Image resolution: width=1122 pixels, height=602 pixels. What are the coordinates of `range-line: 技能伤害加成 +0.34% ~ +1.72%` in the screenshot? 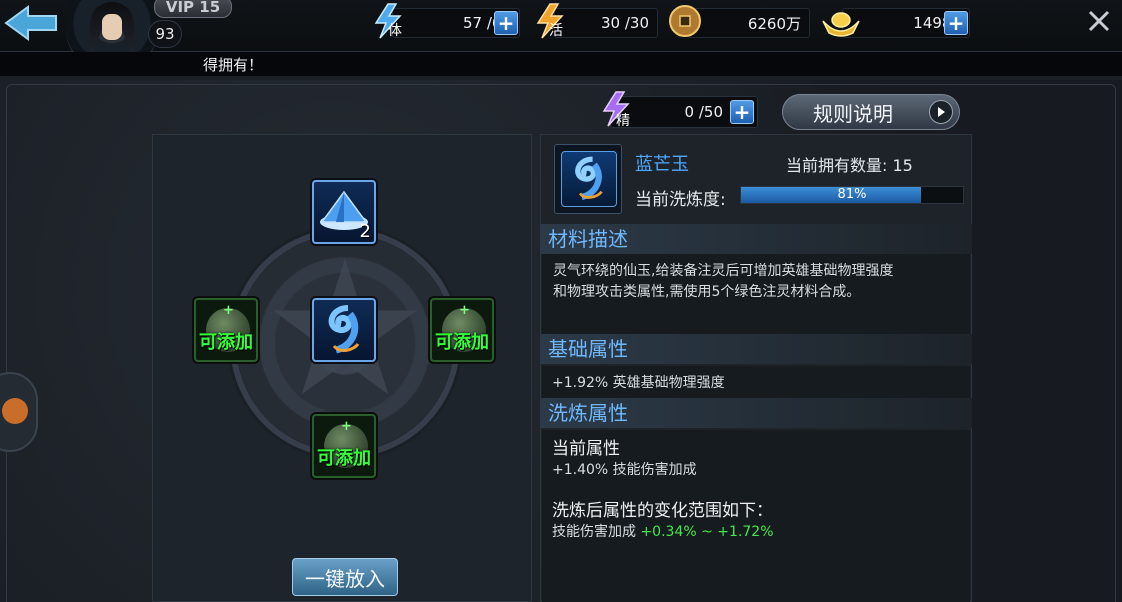 It's located at (663, 531).